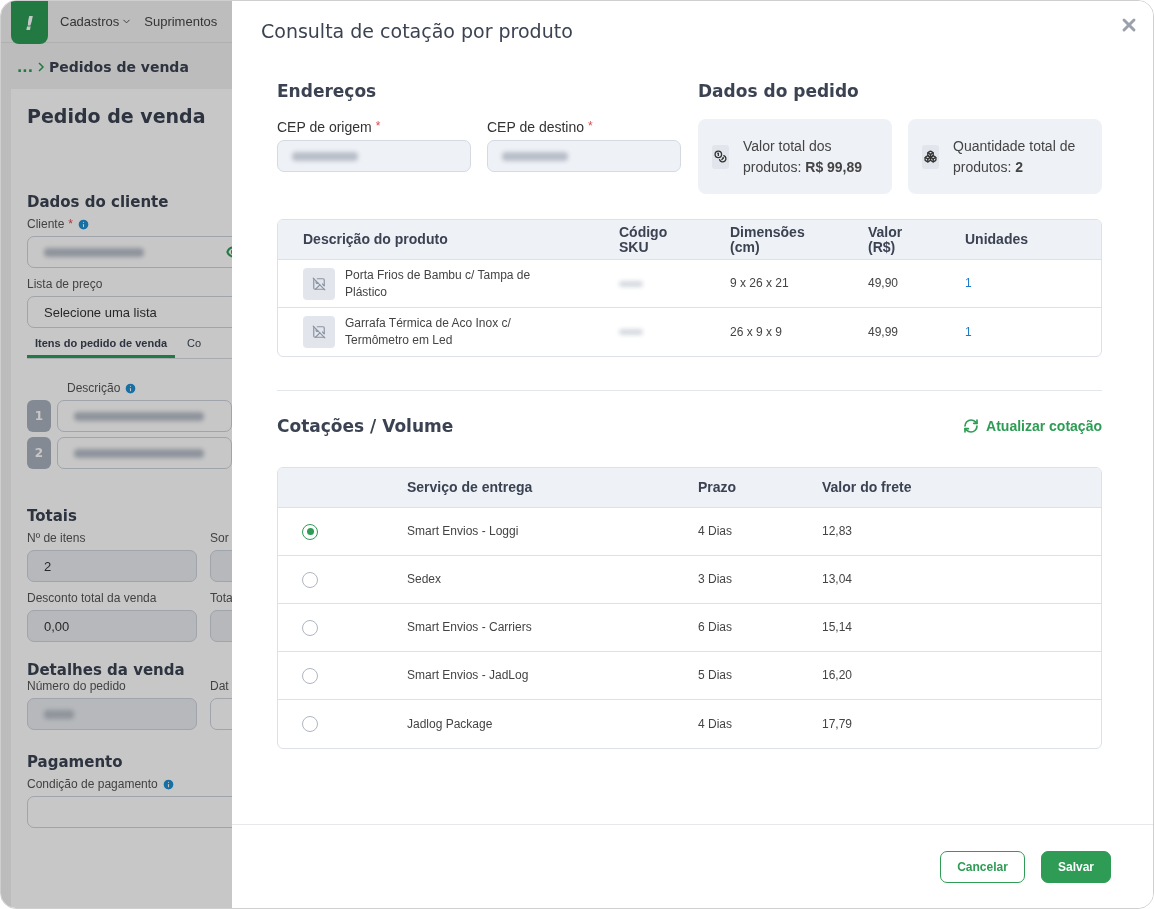  Describe the element at coordinates (118, 67) in the screenshot. I see `breadcrumb-current: Pedidos de venda` at that location.